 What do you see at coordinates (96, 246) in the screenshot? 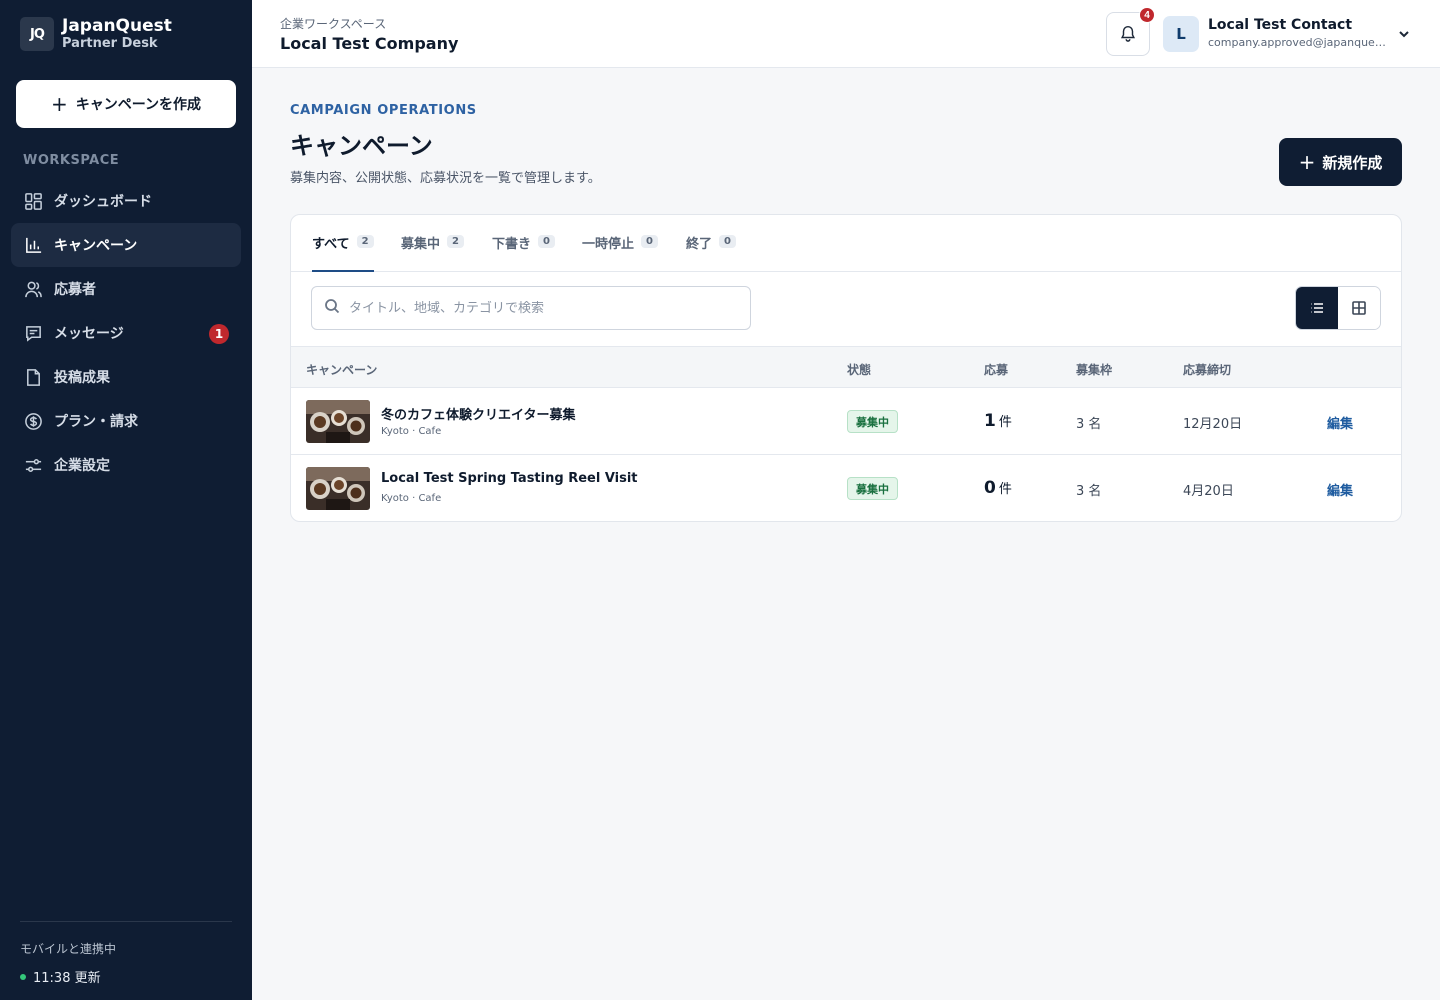
I see `sidebar-item-label: キャンペーン` at bounding box center [96, 246].